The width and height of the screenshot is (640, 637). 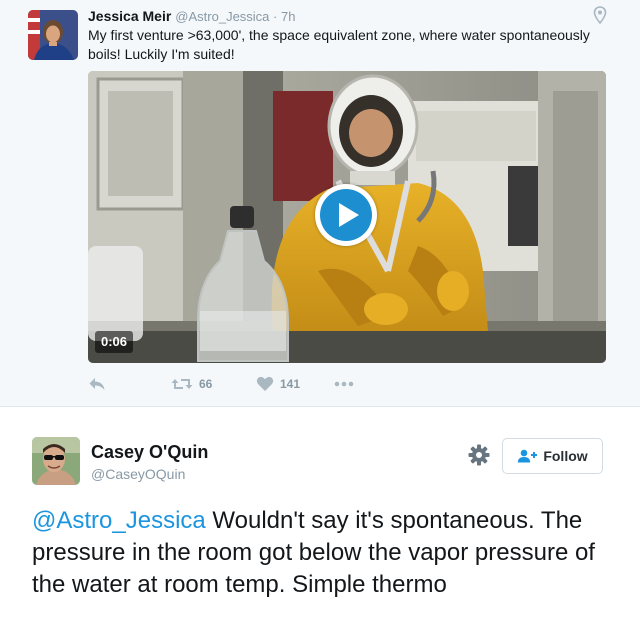 What do you see at coordinates (290, 384) in the screenshot?
I see `like-count: 141` at bounding box center [290, 384].